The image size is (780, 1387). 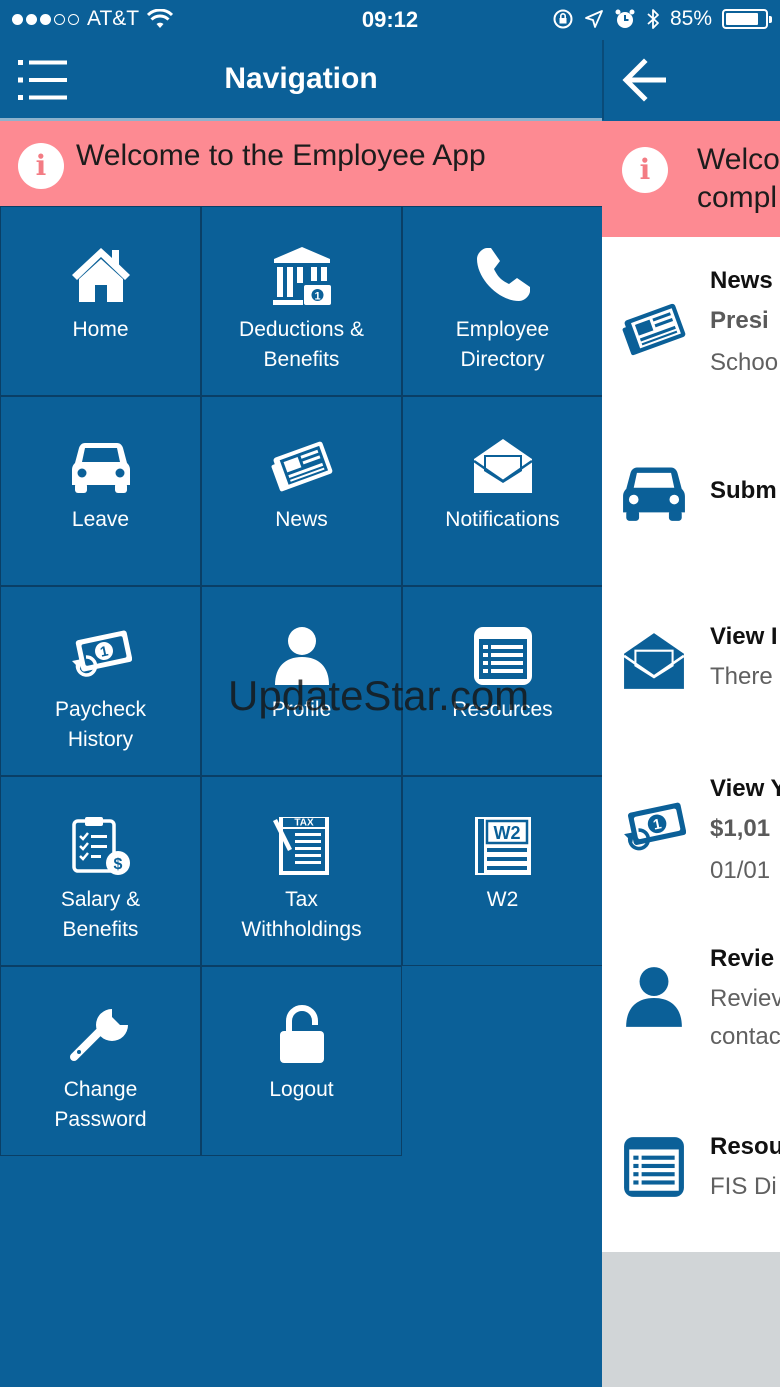 What do you see at coordinates (304, 823) in the screenshot?
I see `svg-text: TAX` at bounding box center [304, 823].